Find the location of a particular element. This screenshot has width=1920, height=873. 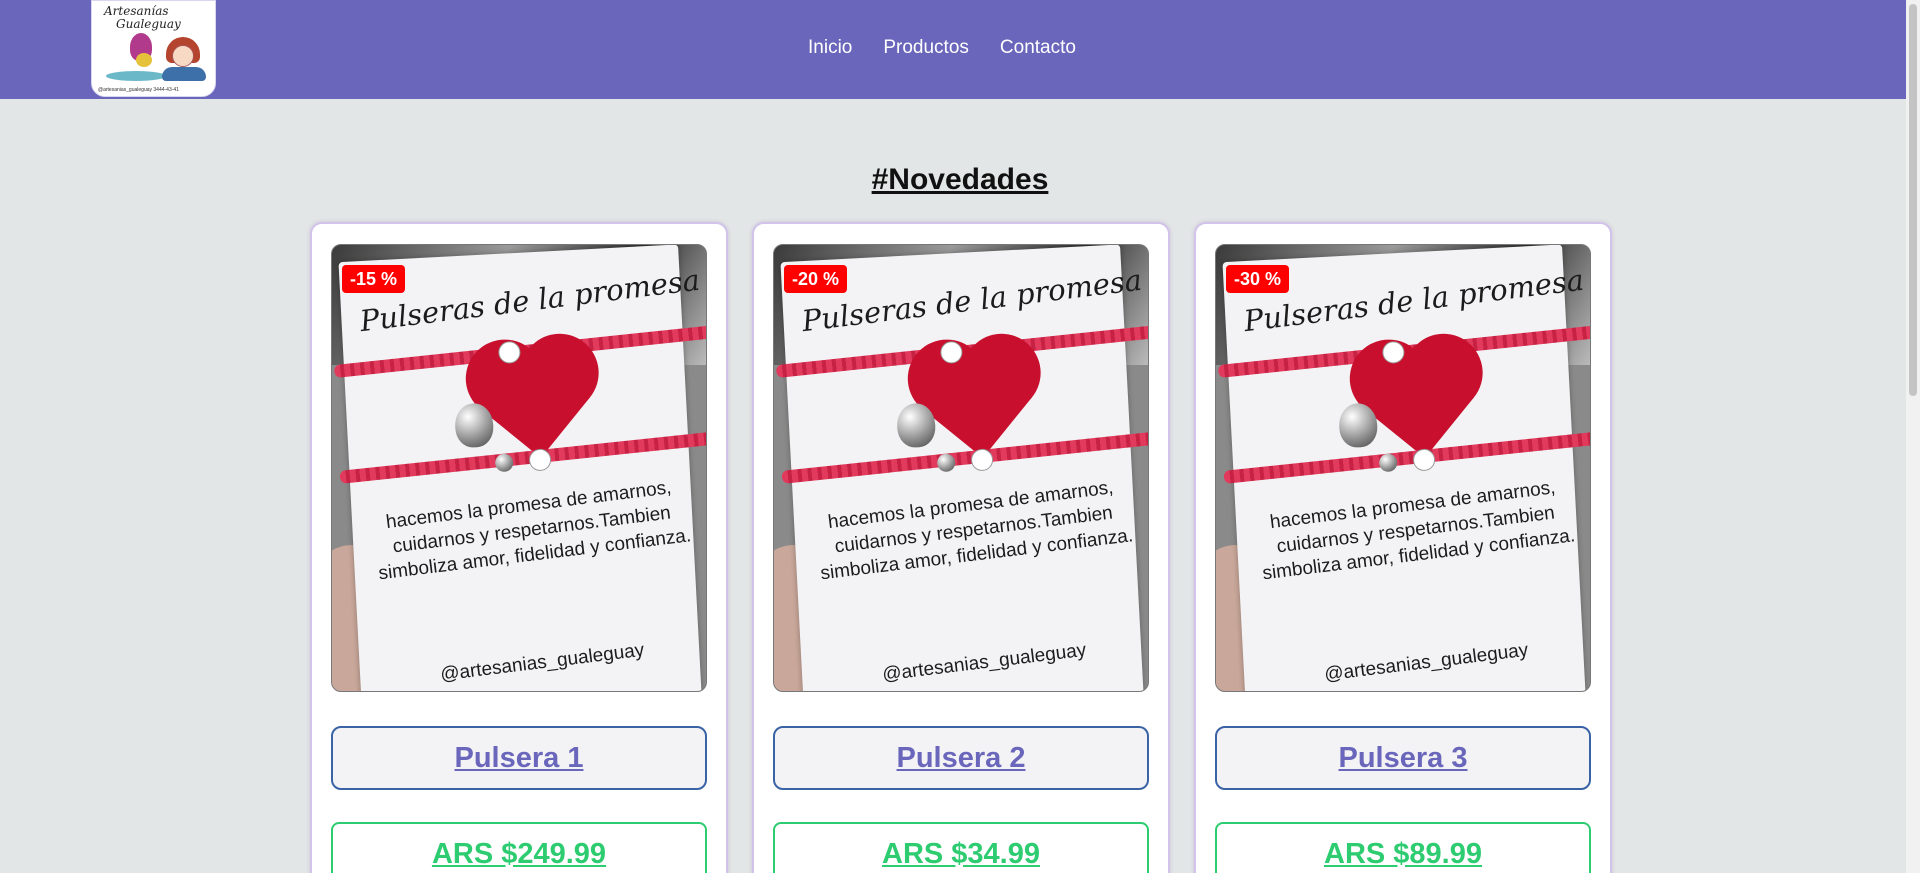

product-price-link: ARS $249.99 is located at coordinates (519, 854).